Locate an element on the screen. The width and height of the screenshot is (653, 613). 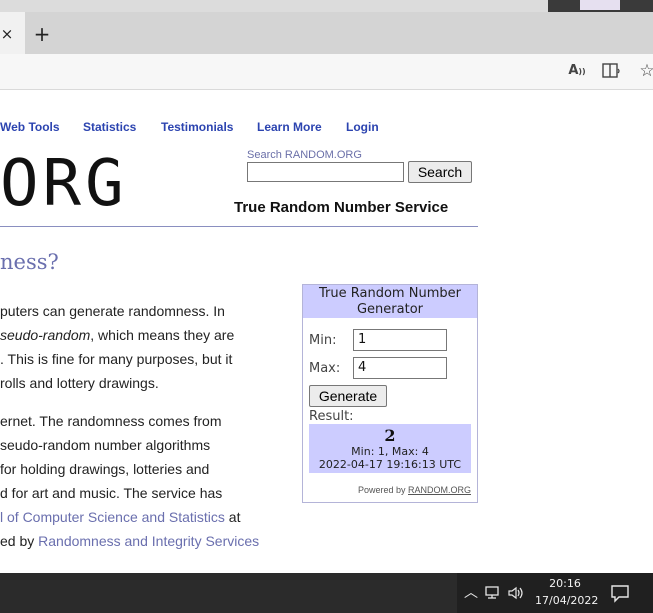
notification-icon is located at coordinates (620, 593).